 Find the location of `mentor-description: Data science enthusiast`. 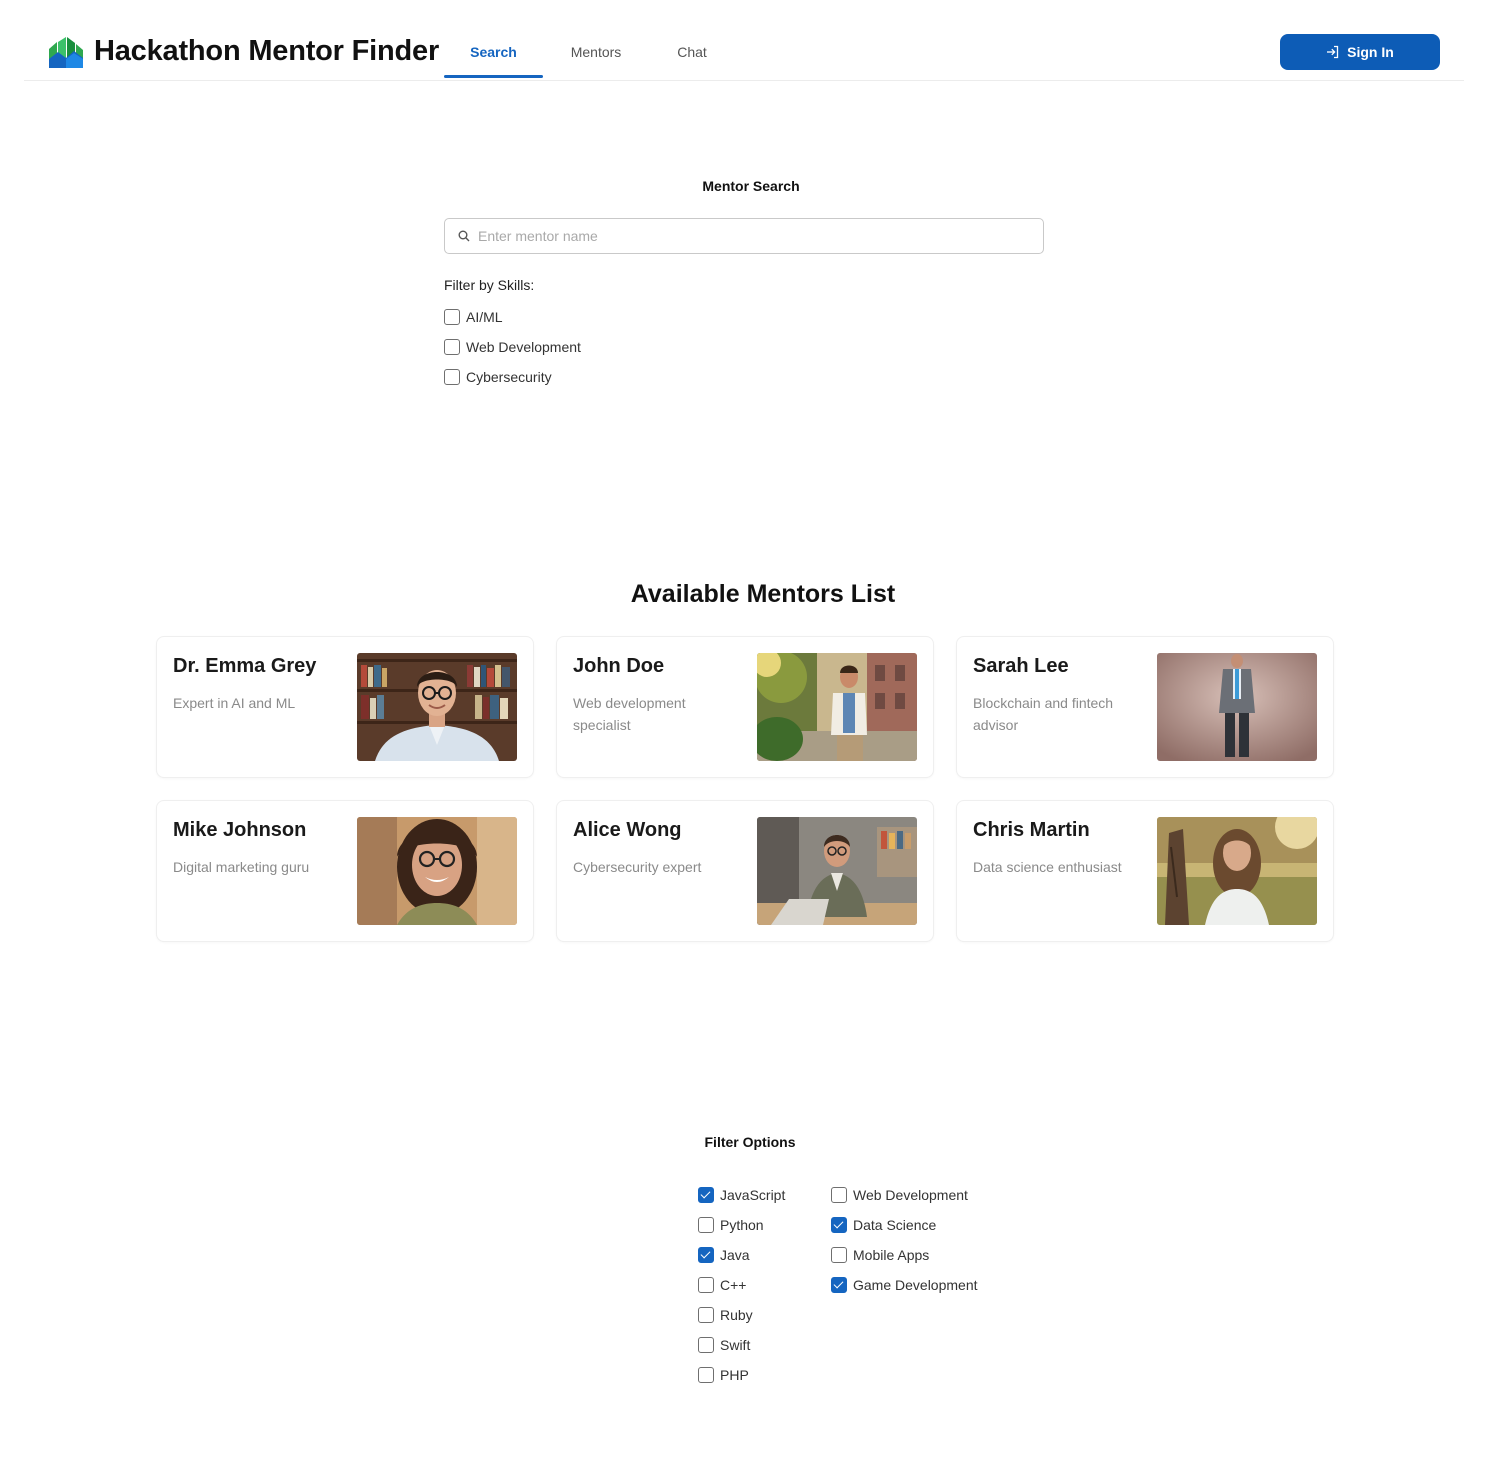

mentor-description: Data science enthusiast is located at coordinates (1047, 867).